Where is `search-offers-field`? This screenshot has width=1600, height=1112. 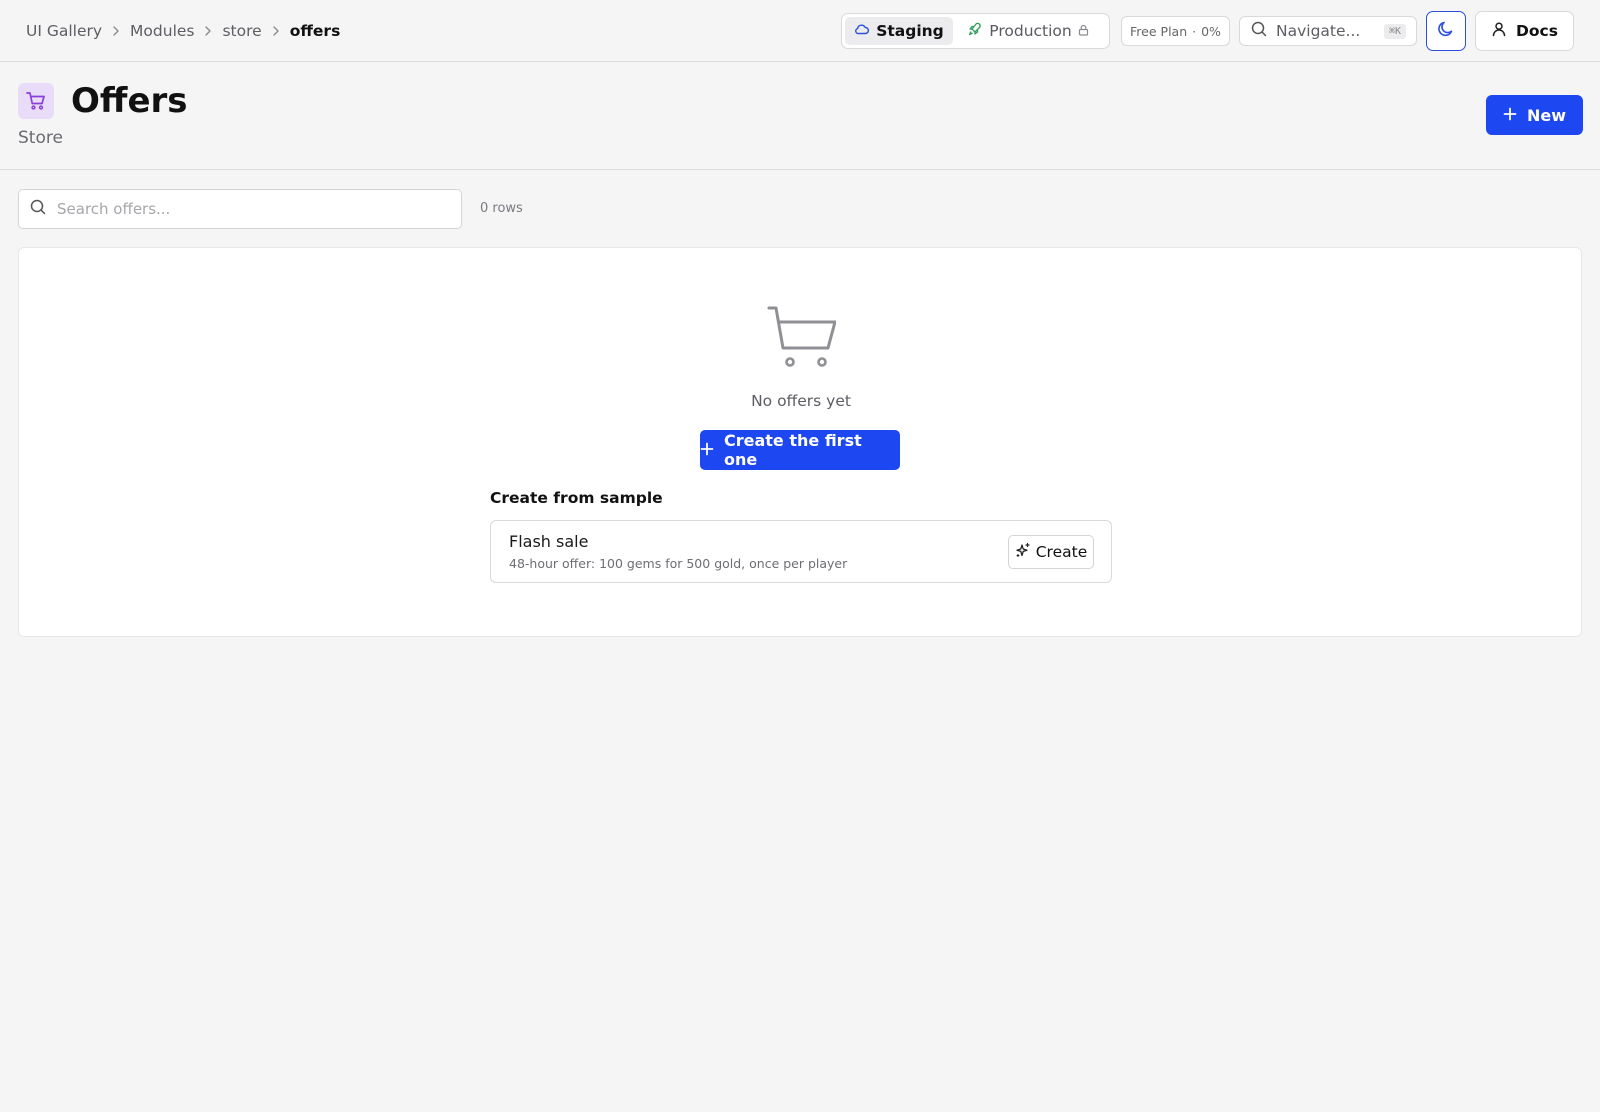
search-offers-field is located at coordinates (240, 209).